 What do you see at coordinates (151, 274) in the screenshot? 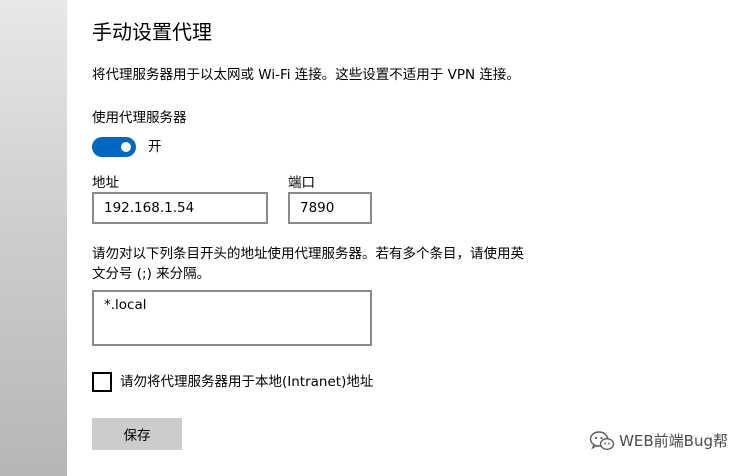
I see `exceptions-label-line2: 文分号 (;) 来分隔。` at bounding box center [151, 274].